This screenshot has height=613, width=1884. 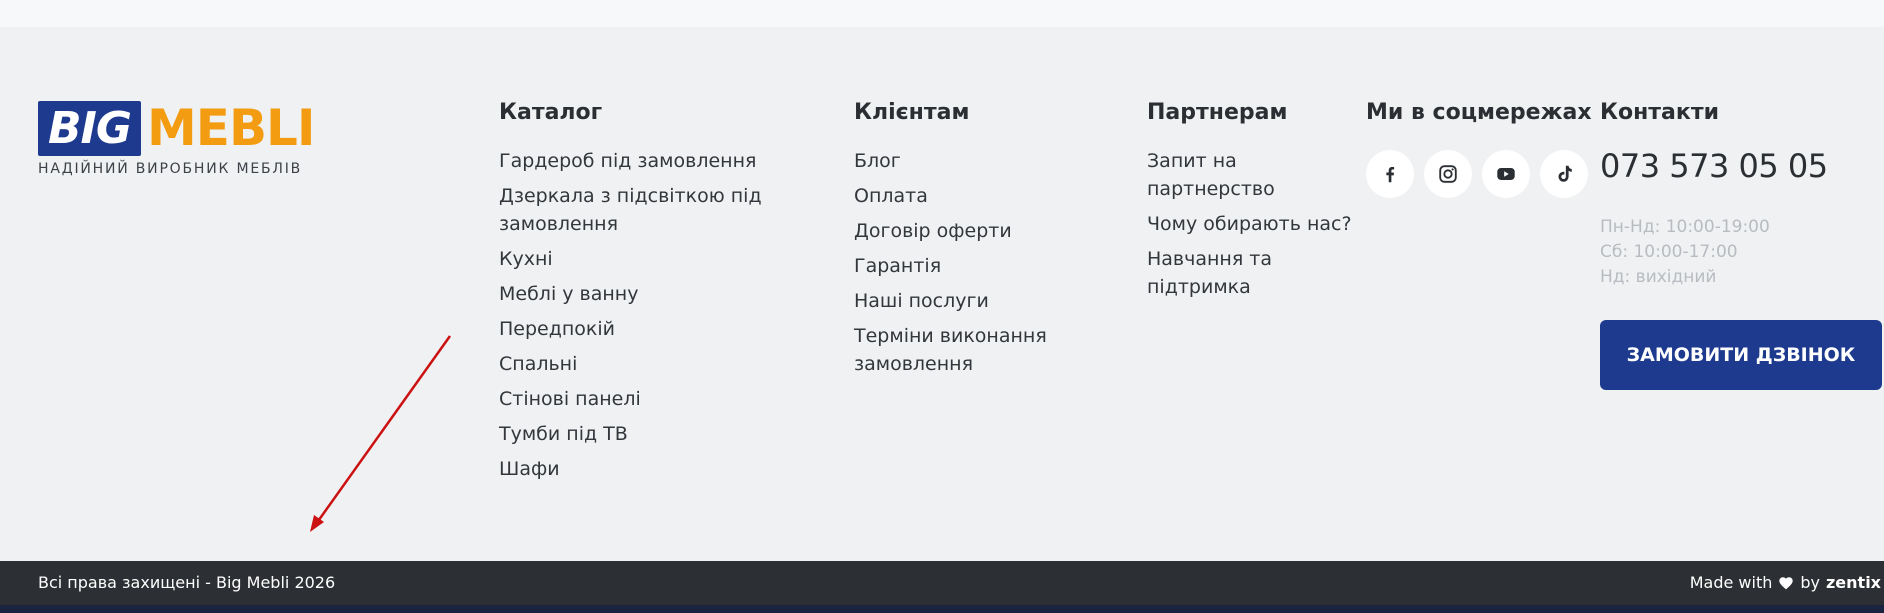 I want to click on made-with-credit: Made with by zentix, so click(x=1785, y=583).